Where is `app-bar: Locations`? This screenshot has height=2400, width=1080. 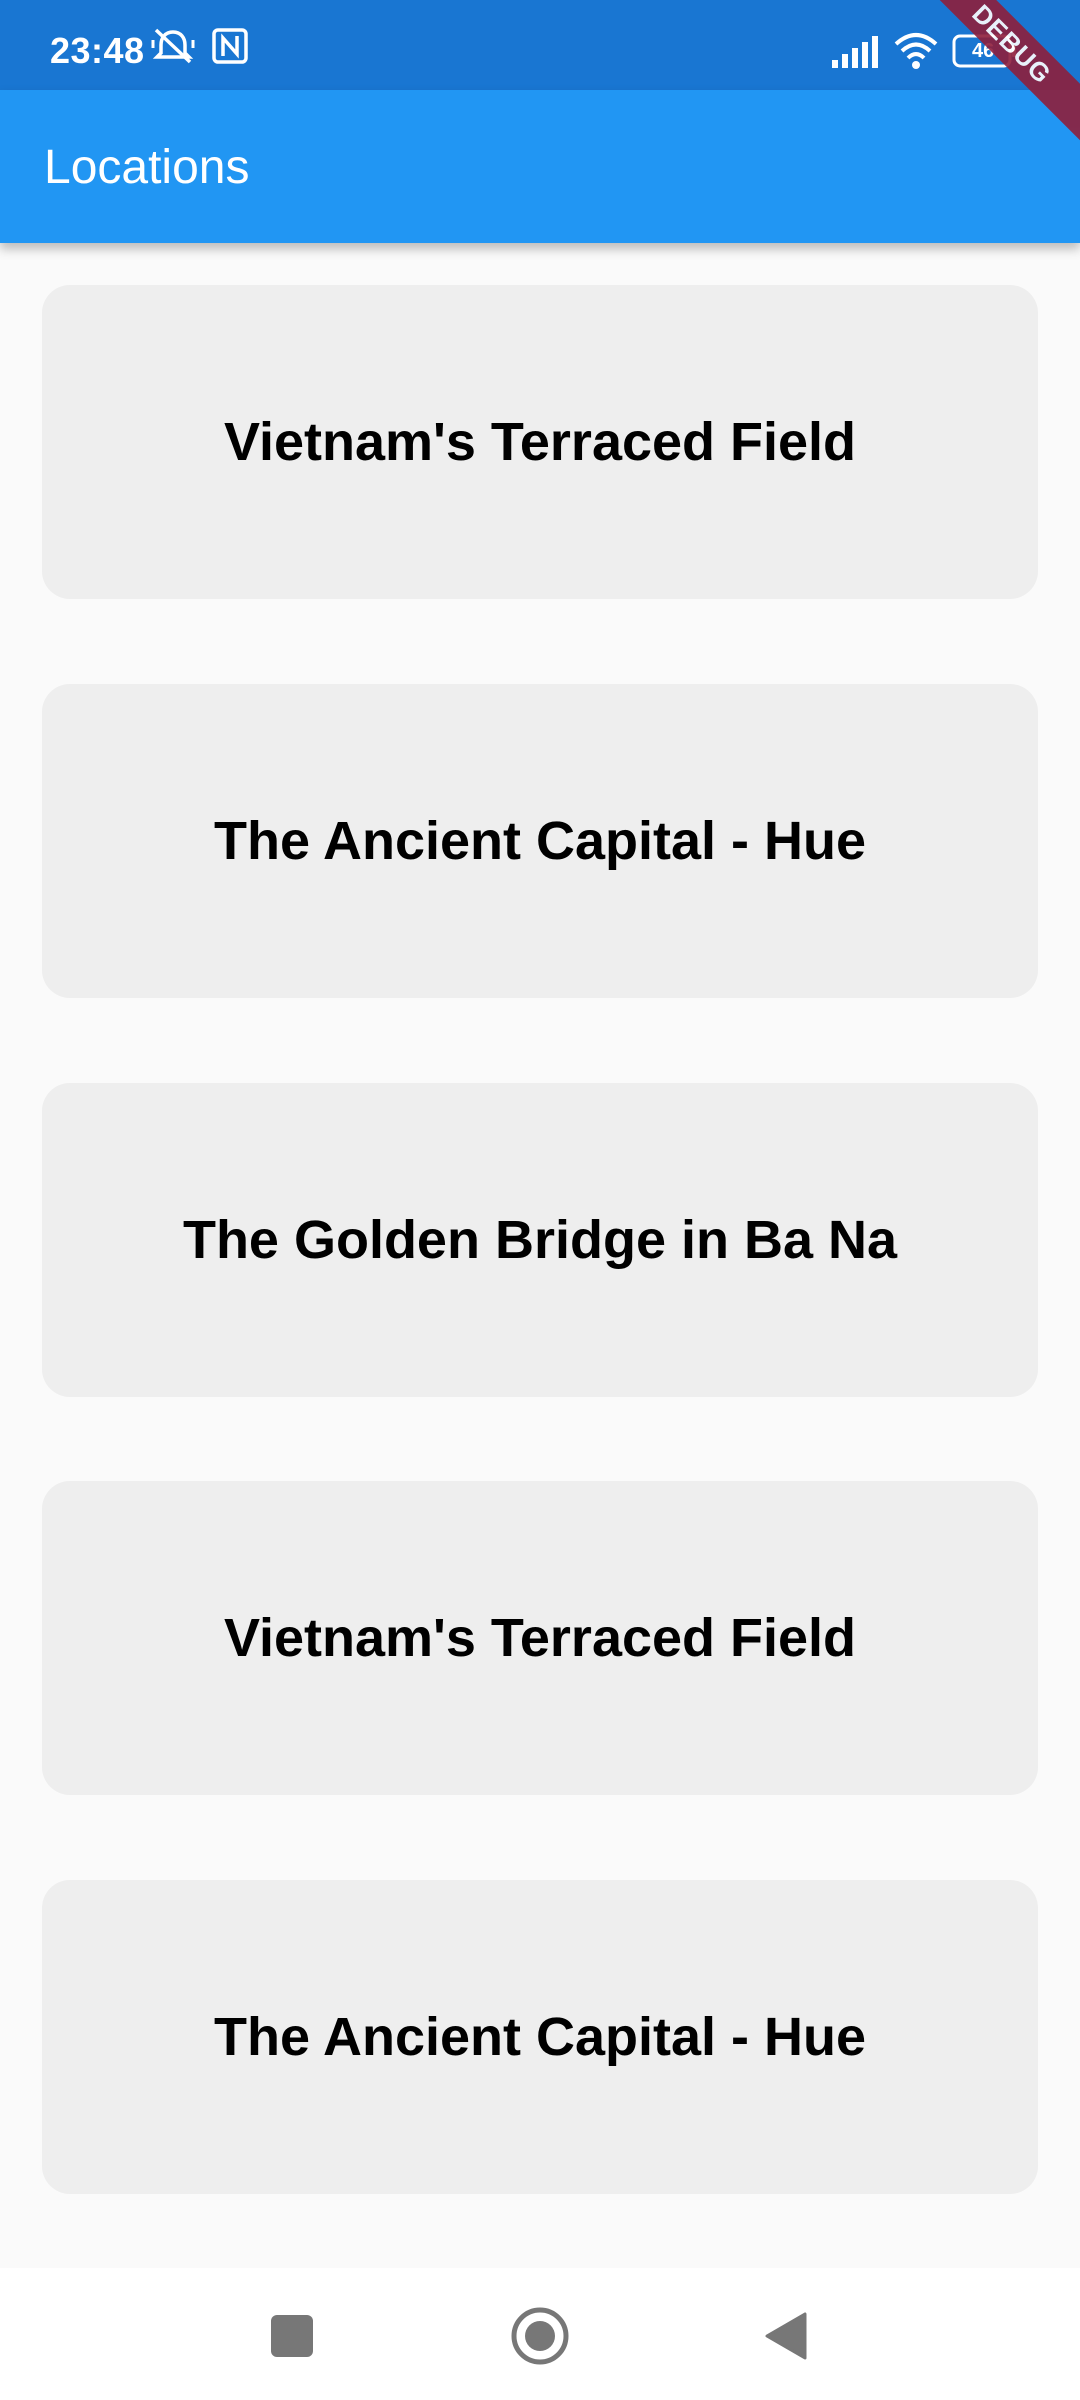 app-bar: Locations is located at coordinates (540, 166).